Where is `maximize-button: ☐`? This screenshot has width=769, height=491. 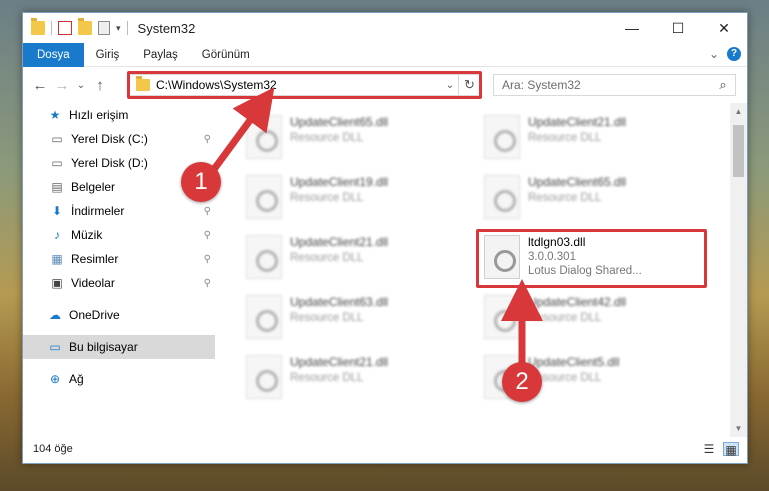 maximize-button: ☐ is located at coordinates (678, 28).